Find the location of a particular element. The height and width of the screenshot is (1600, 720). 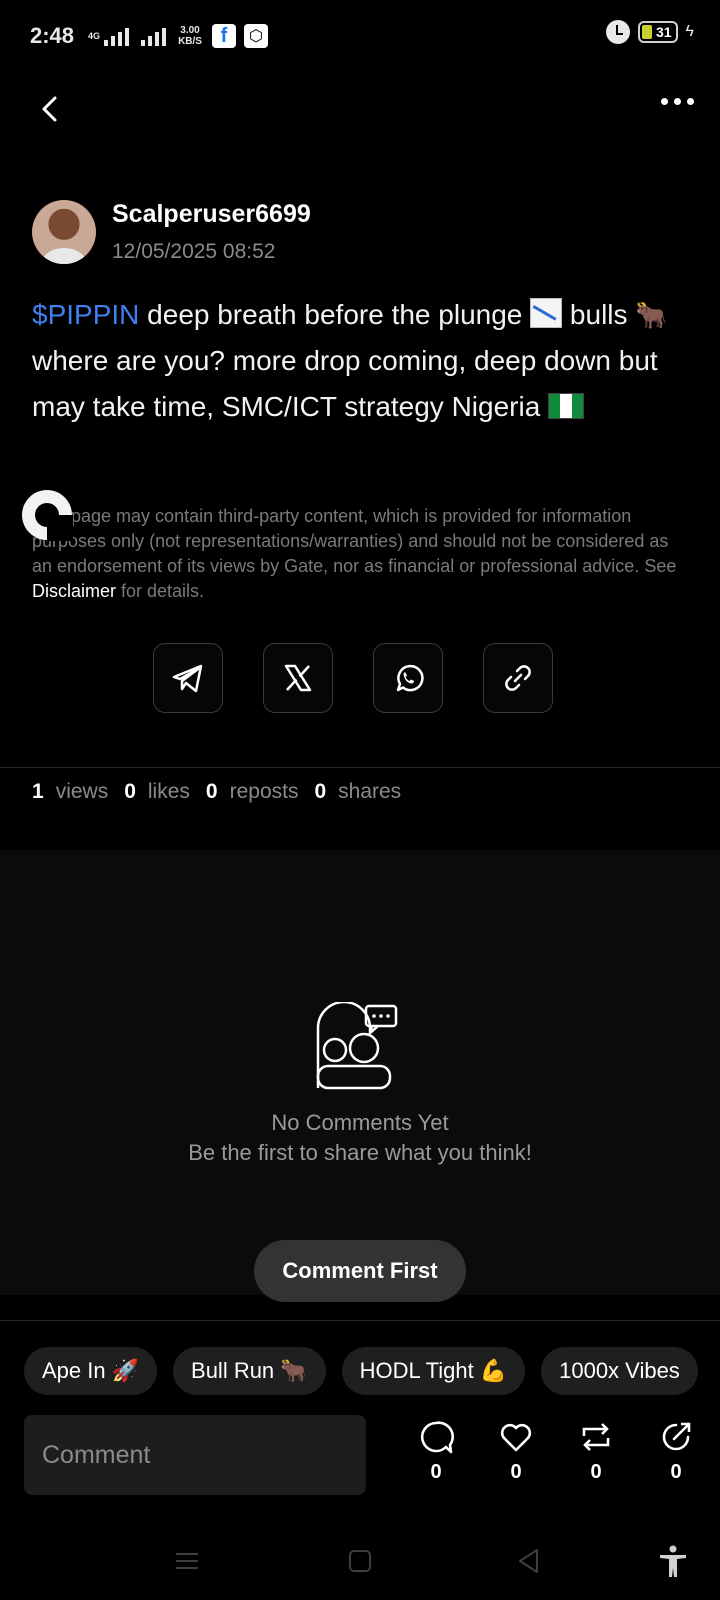

comment-input is located at coordinates (195, 1455).